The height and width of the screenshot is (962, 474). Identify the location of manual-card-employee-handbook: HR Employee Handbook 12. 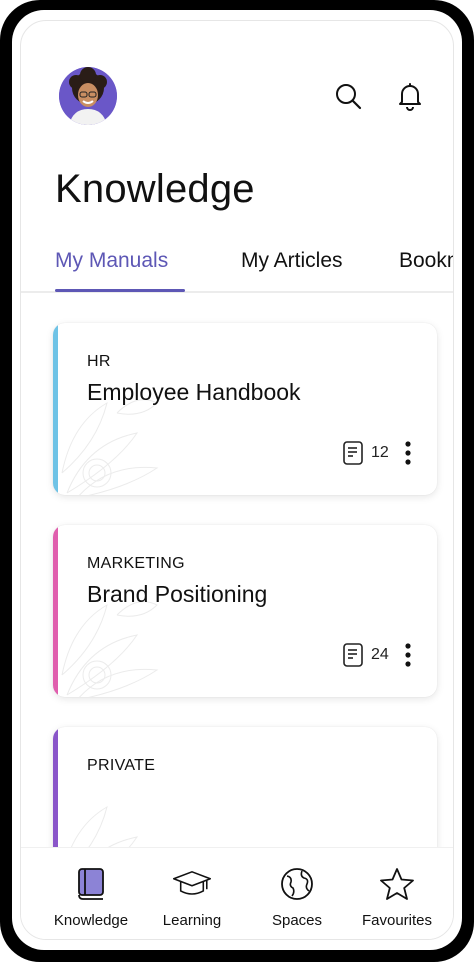
(245, 409).